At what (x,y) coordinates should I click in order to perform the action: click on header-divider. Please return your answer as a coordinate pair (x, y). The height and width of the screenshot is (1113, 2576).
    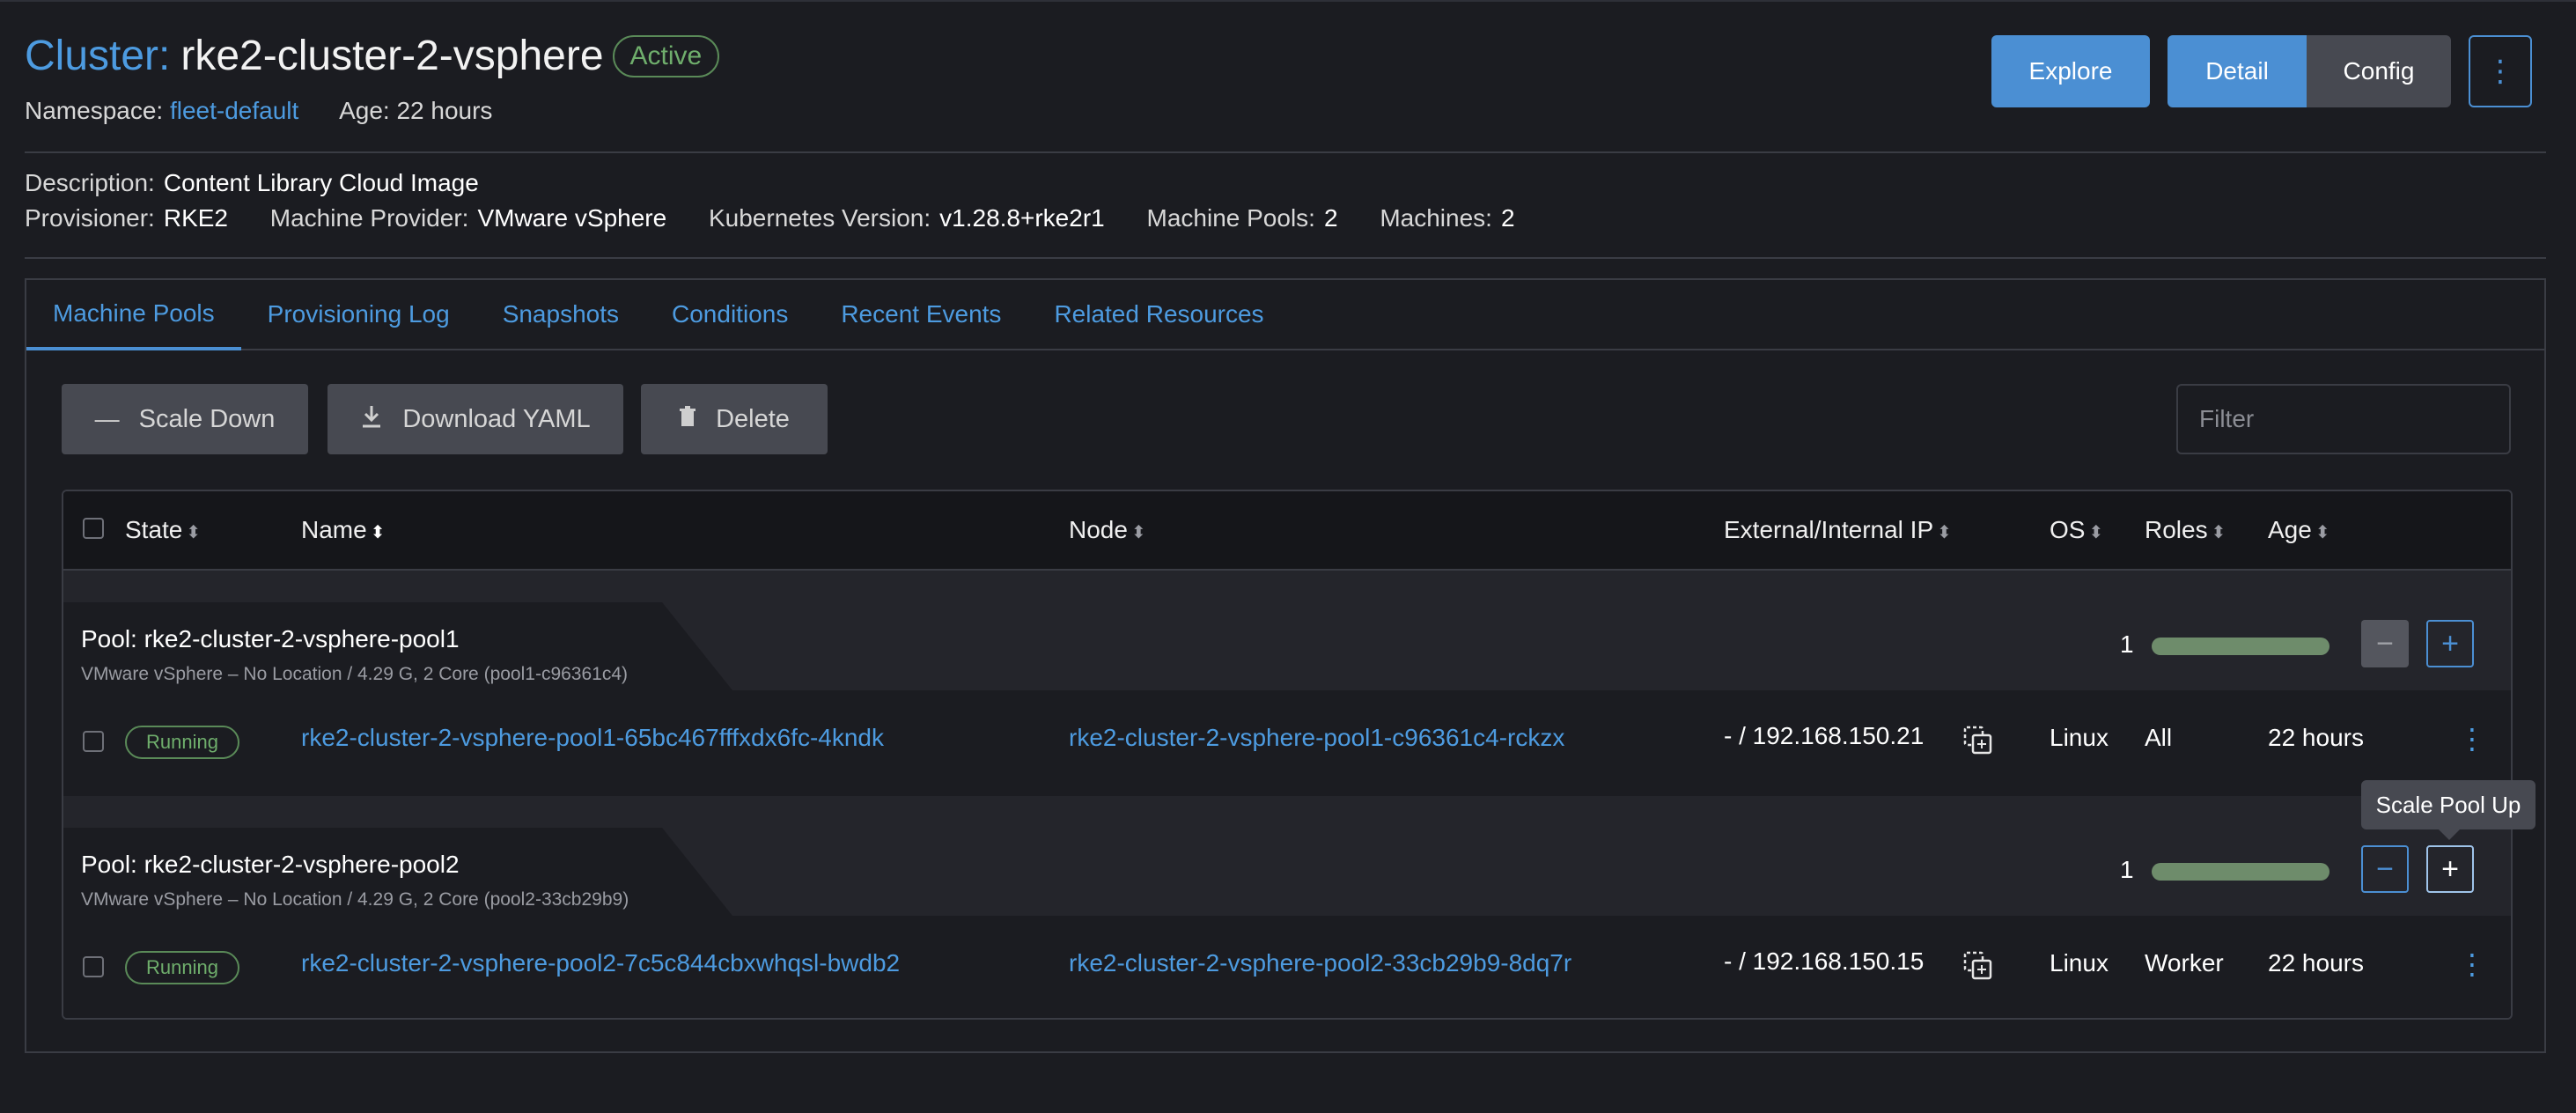
    Looking at the image, I should click on (1285, 152).